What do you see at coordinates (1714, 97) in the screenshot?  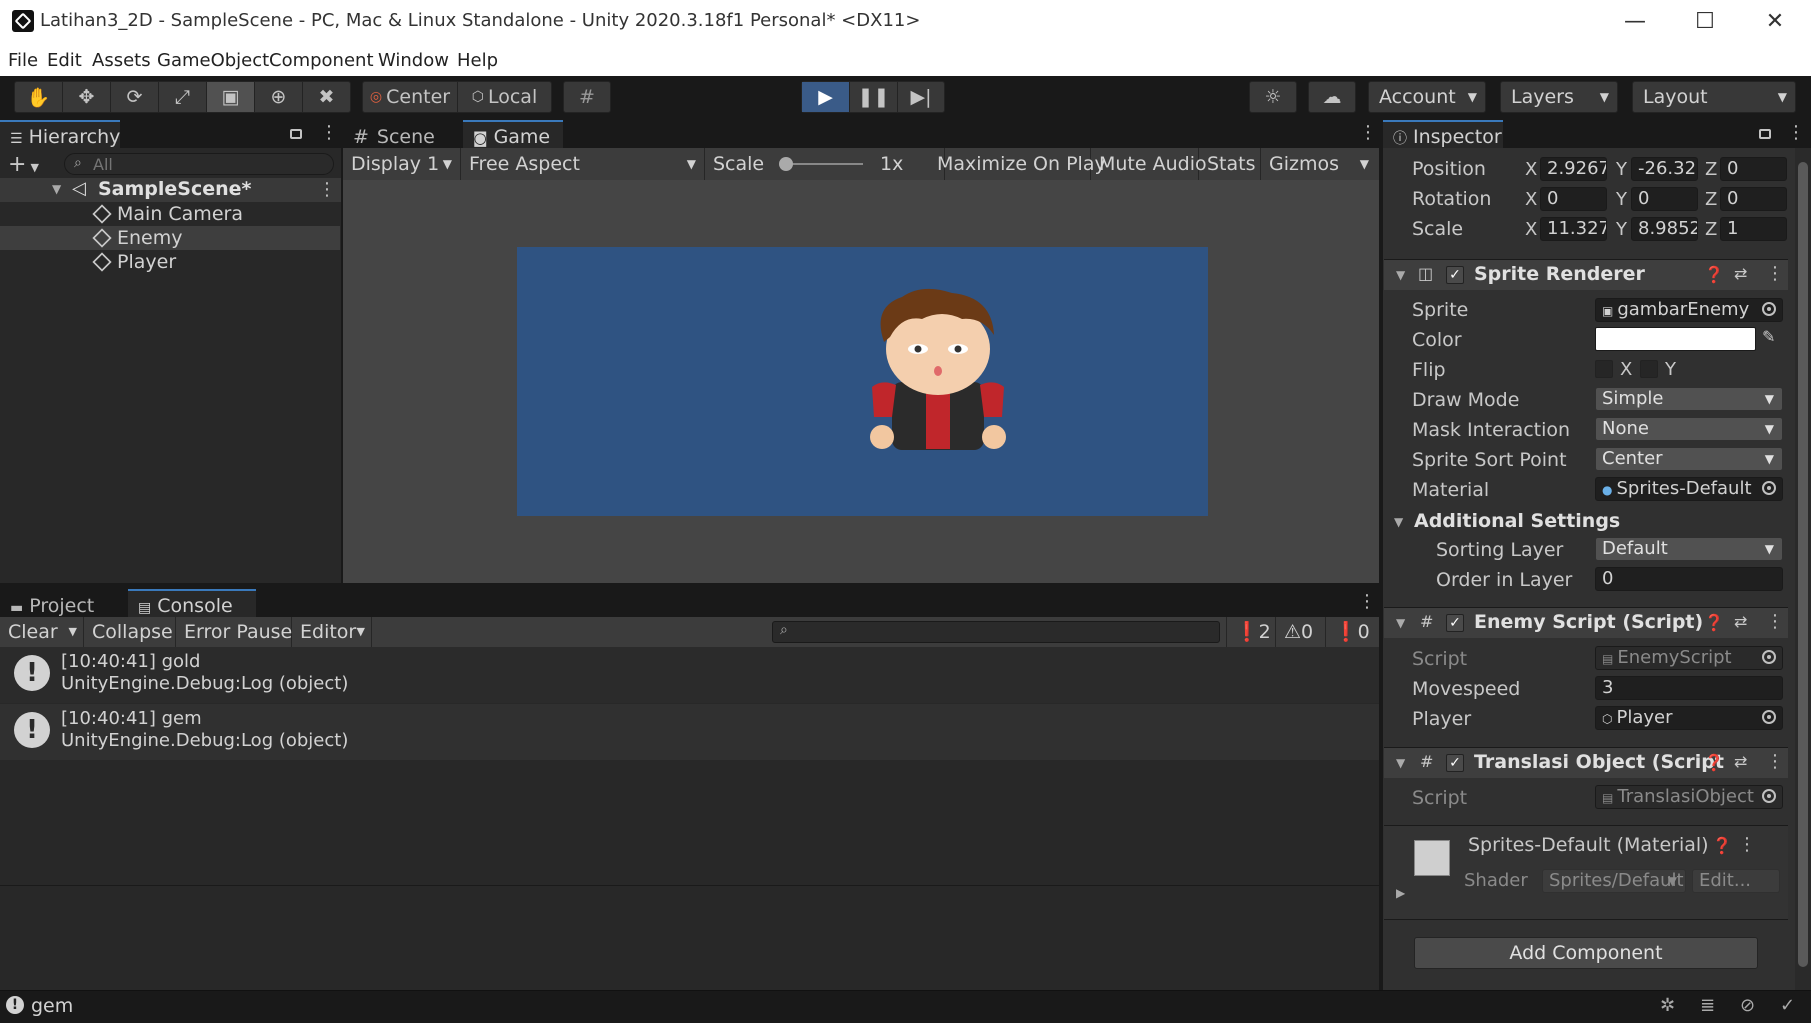 I see `layout-dropdown: Layout ▼` at bounding box center [1714, 97].